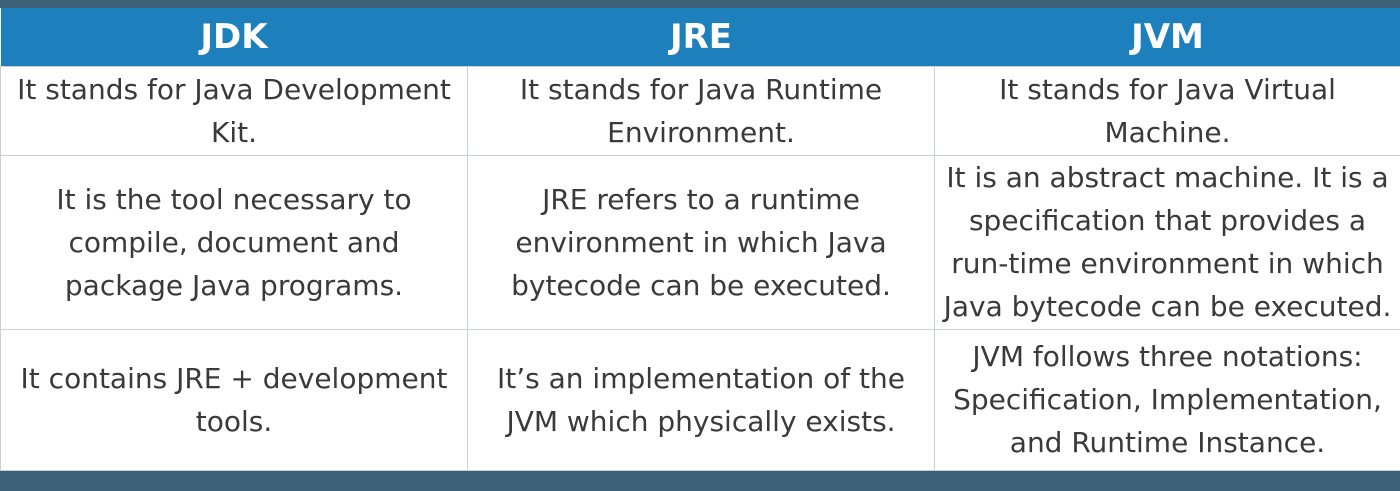 This screenshot has width=1400, height=491. Describe the element at coordinates (1167, 111) in the screenshot. I see `table-cell: It stands for Java Virtual Machine.` at that location.